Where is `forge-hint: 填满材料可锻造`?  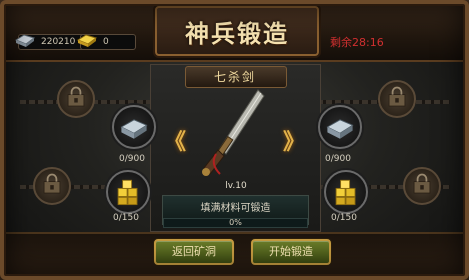
forge-hint: 填满材料可锻造 is located at coordinates (235, 208).